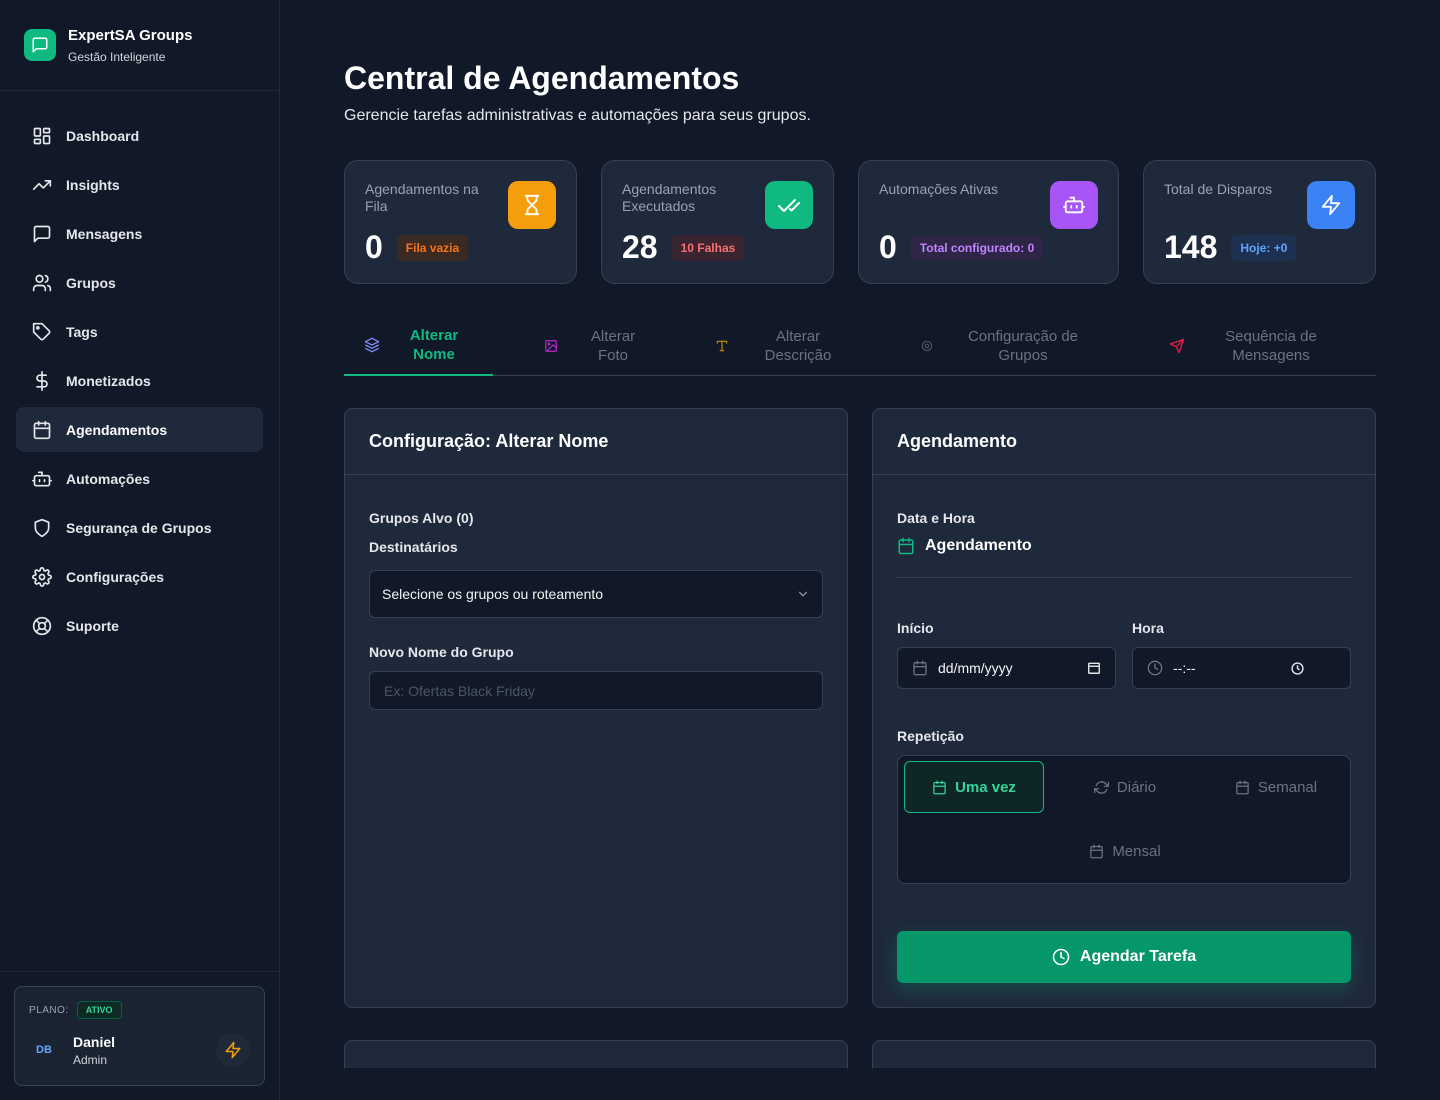 The image size is (1440, 1100). Describe the element at coordinates (930, 736) in the screenshot. I see `repeat-label: Repetição` at that location.